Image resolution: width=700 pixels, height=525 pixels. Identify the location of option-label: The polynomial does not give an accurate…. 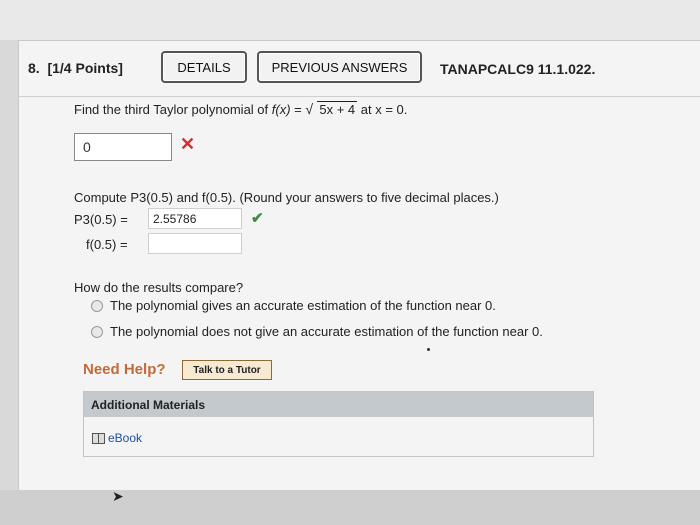
(326, 331).